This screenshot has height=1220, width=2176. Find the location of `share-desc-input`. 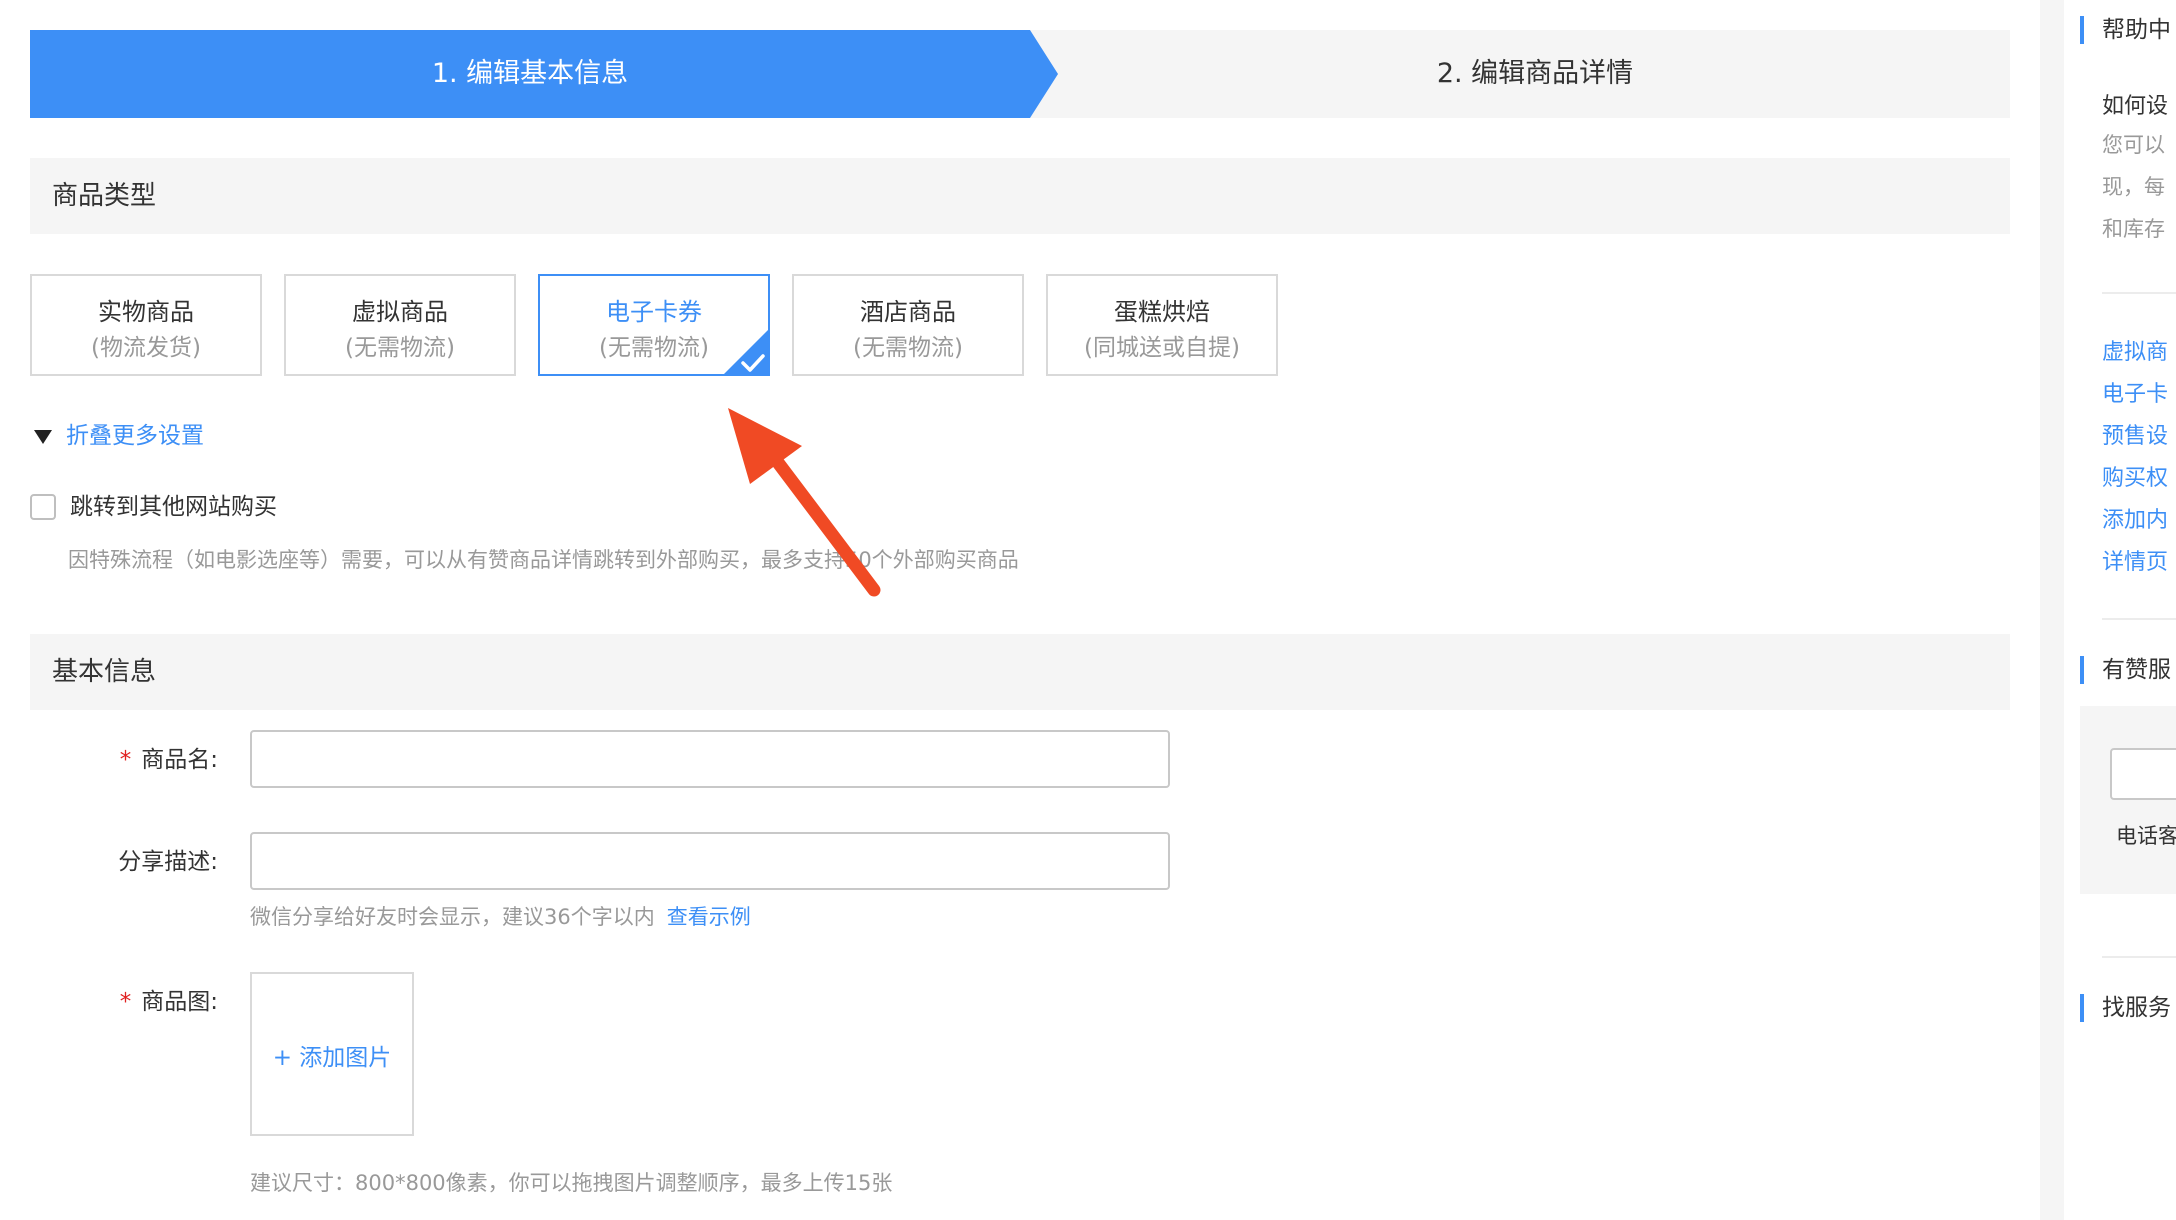

share-desc-input is located at coordinates (710, 861).